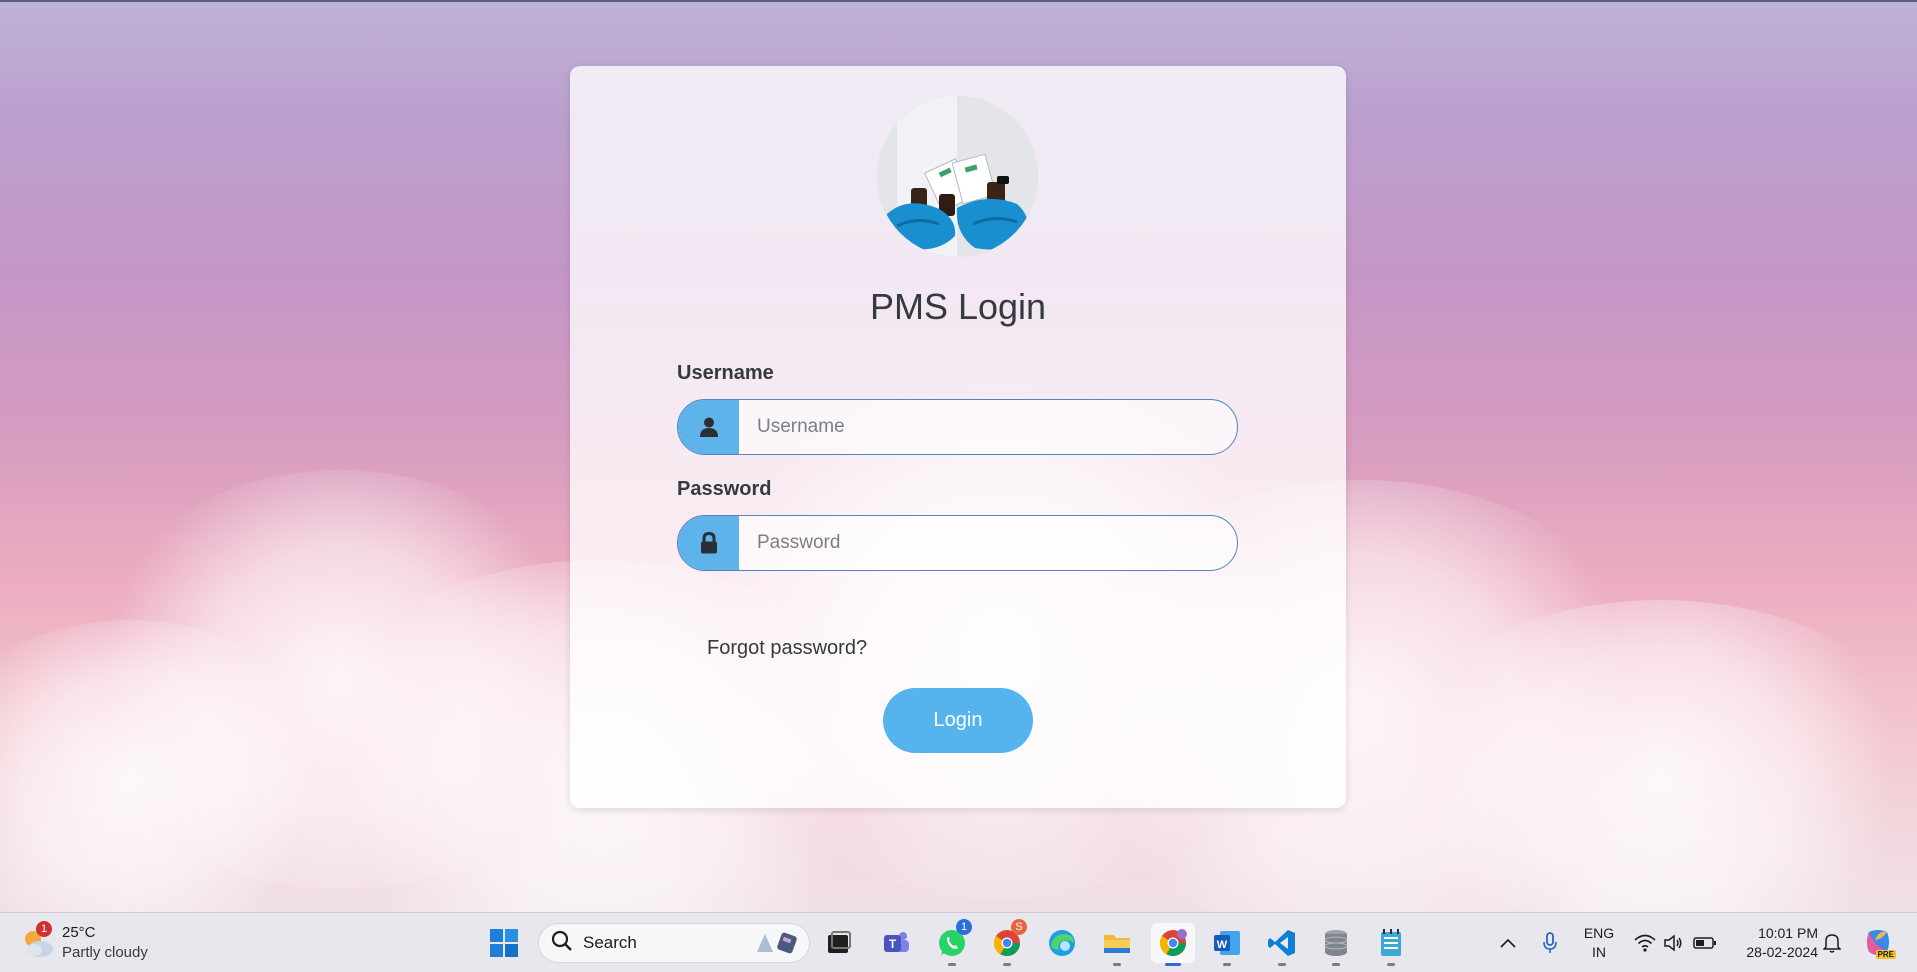  Describe the element at coordinates (958, 1) in the screenshot. I see `window-top-border` at that location.